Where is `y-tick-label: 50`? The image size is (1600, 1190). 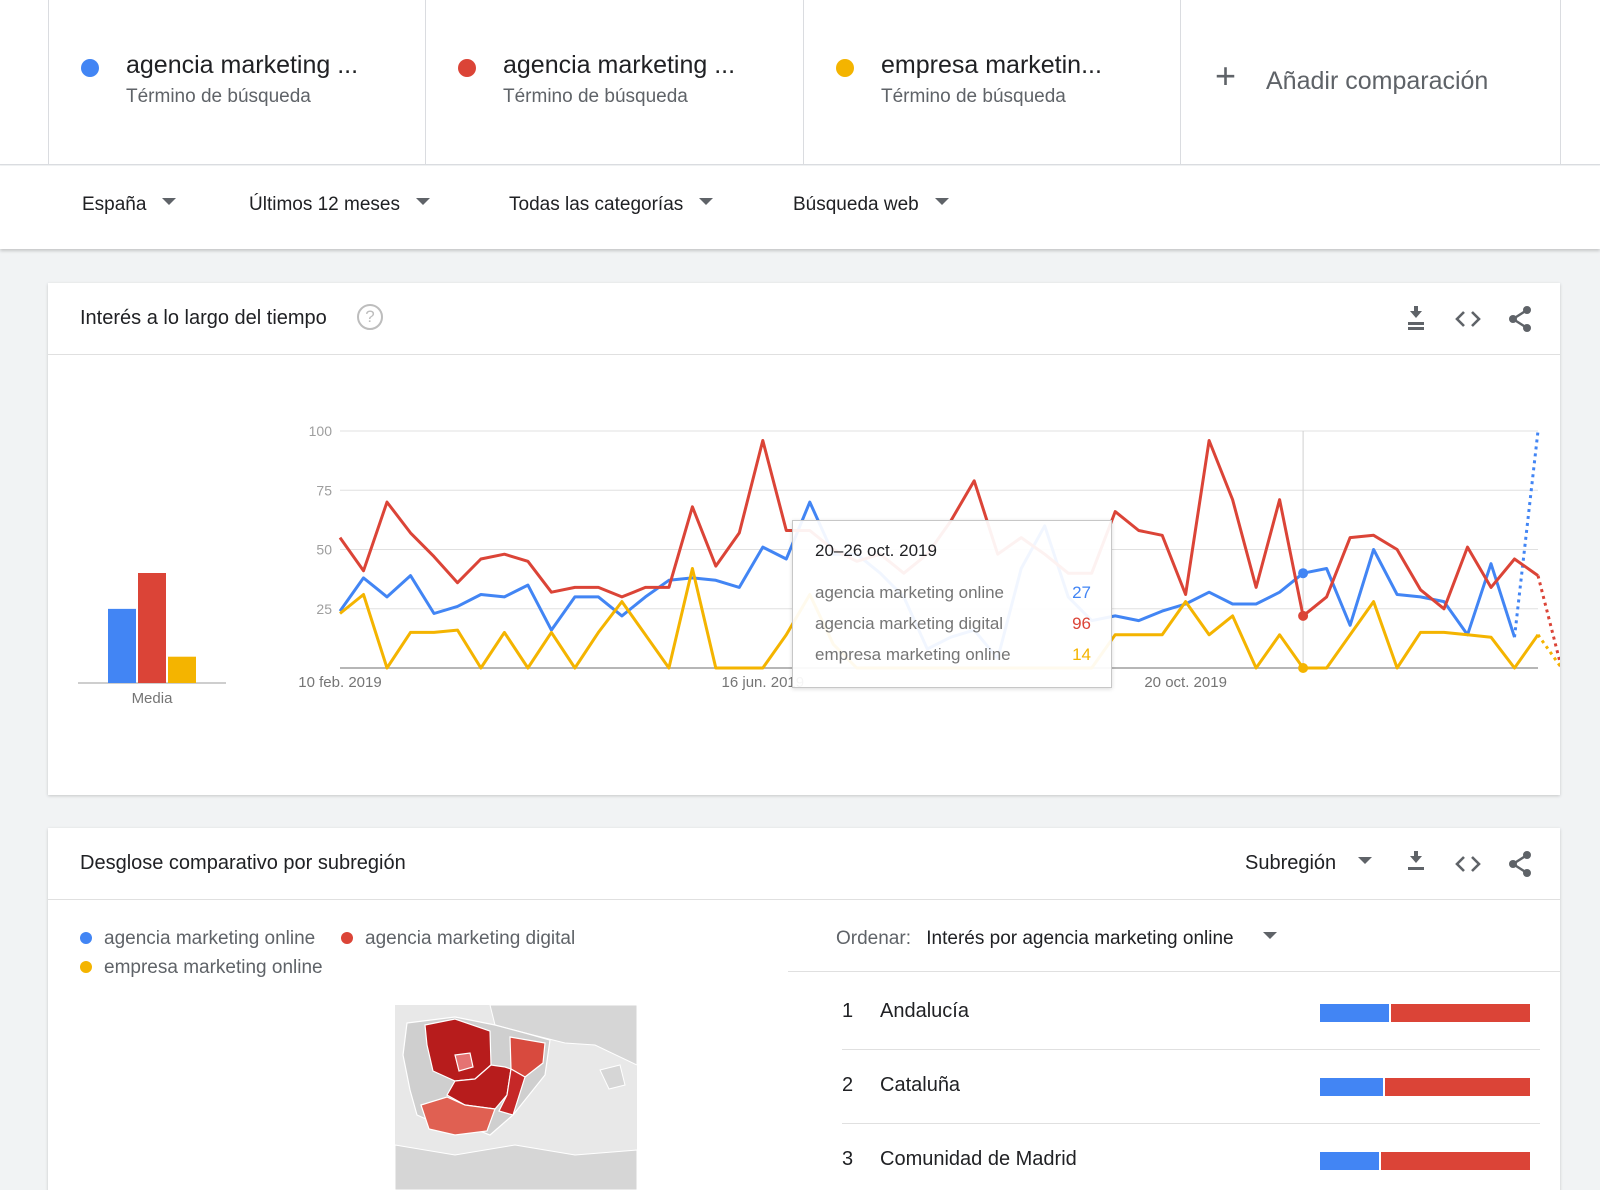 y-tick-label: 50 is located at coordinates (324, 550).